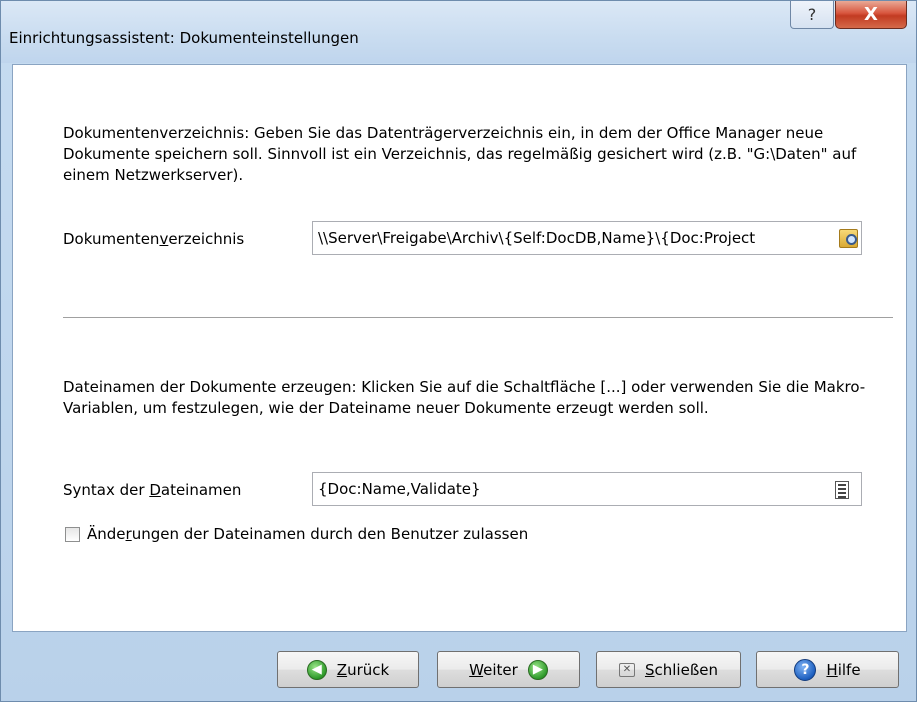  What do you see at coordinates (805, 669) in the screenshot?
I see `help-icon: ?` at bounding box center [805, 669].